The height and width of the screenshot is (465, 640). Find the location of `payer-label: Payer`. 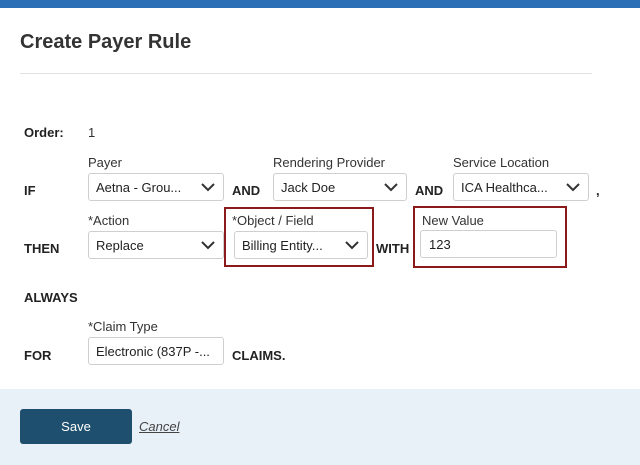

payer-label: Payer is located at coordinates (105, 162).